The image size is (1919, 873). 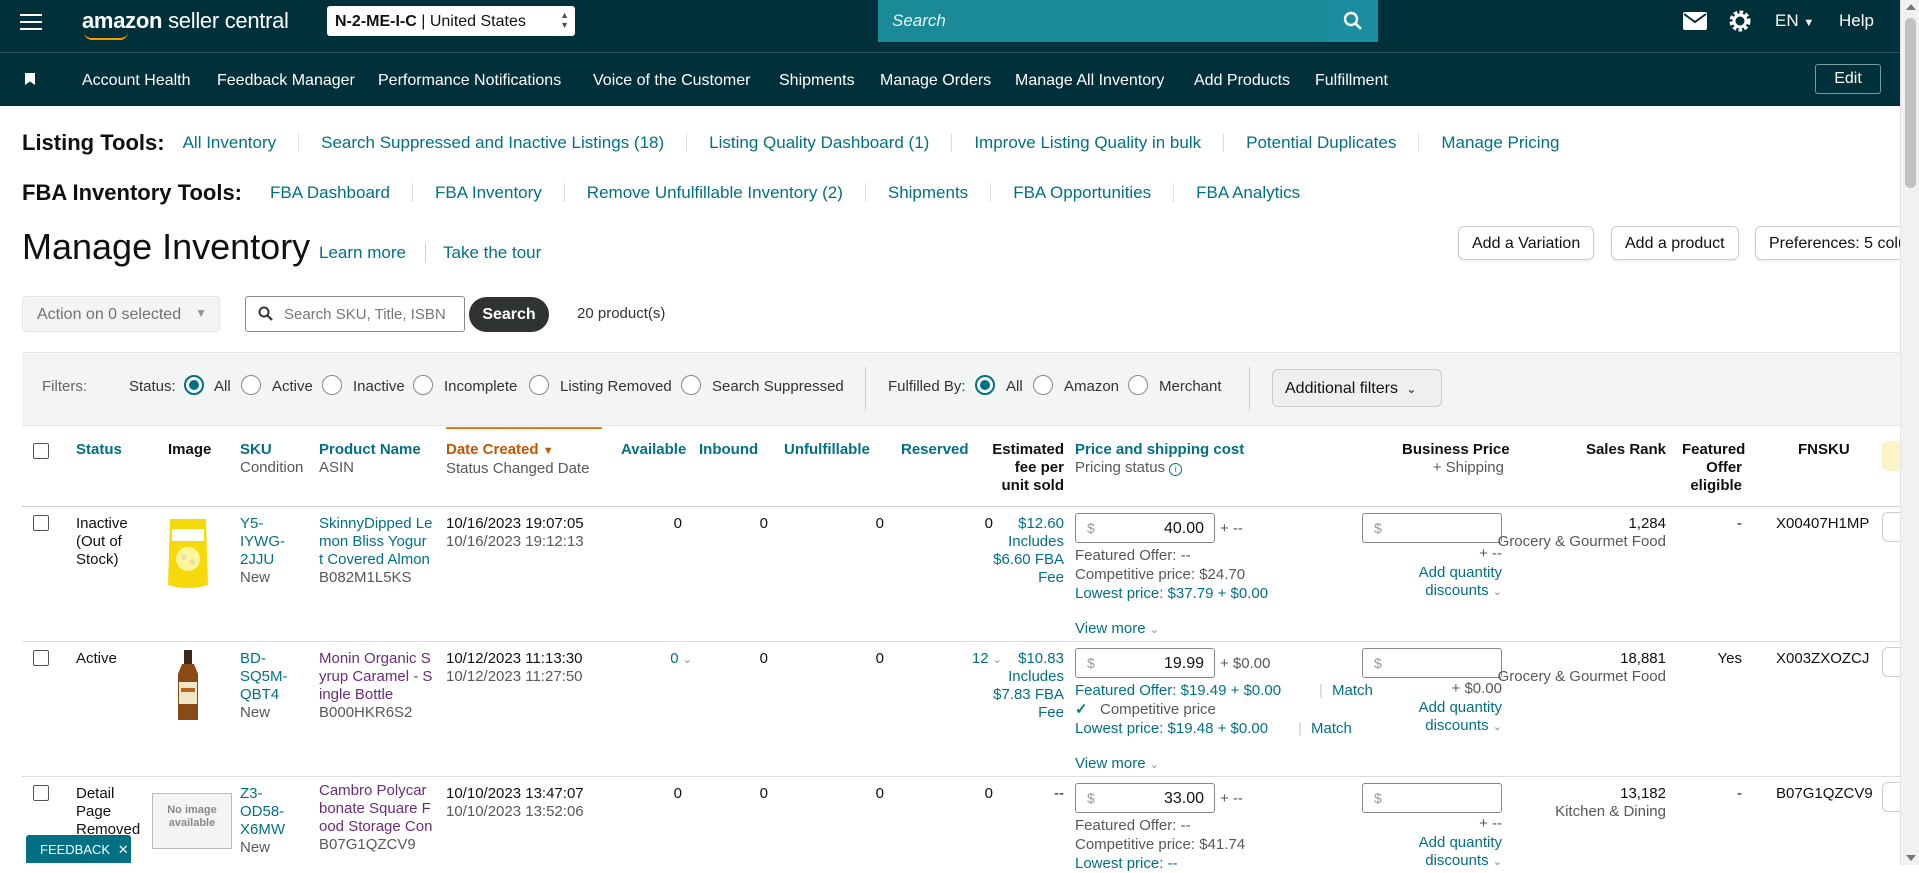 I want to click on col-status: Status, so click(x=99, y=450).